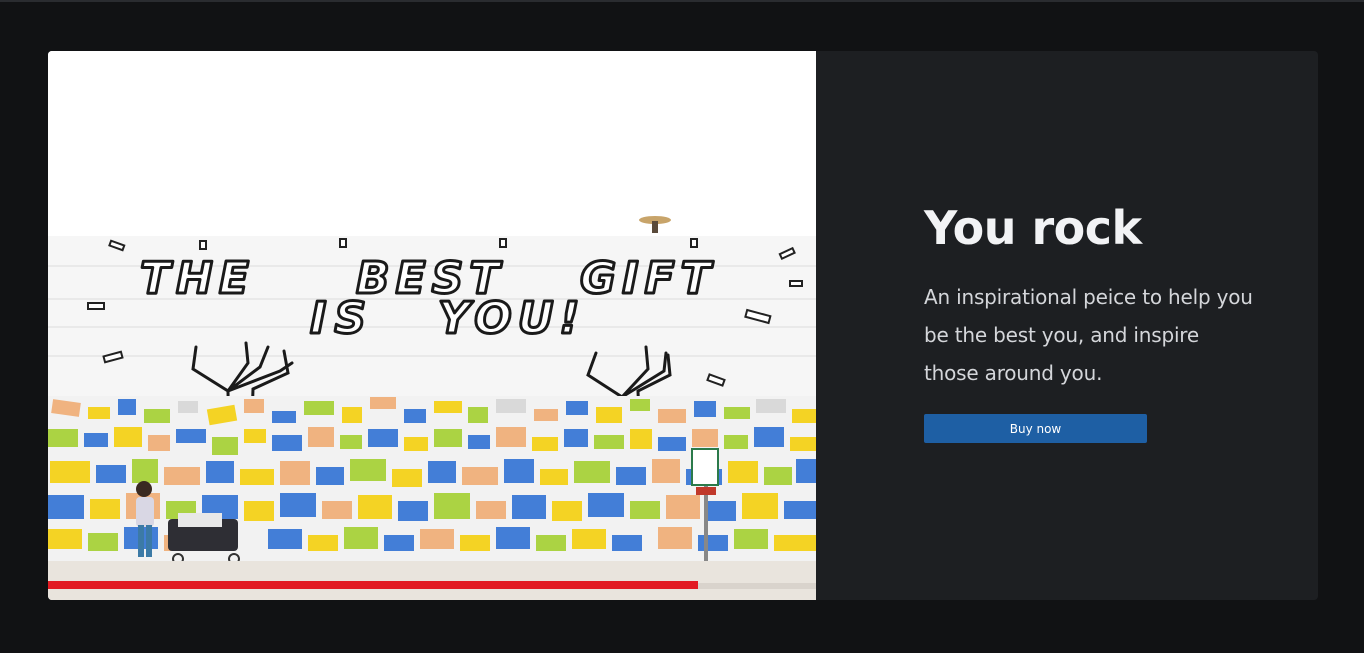 Image resolution: width=1364 pixels, height=653 pixels. I want to click on svg-text: YOU!, so click(512, 318).